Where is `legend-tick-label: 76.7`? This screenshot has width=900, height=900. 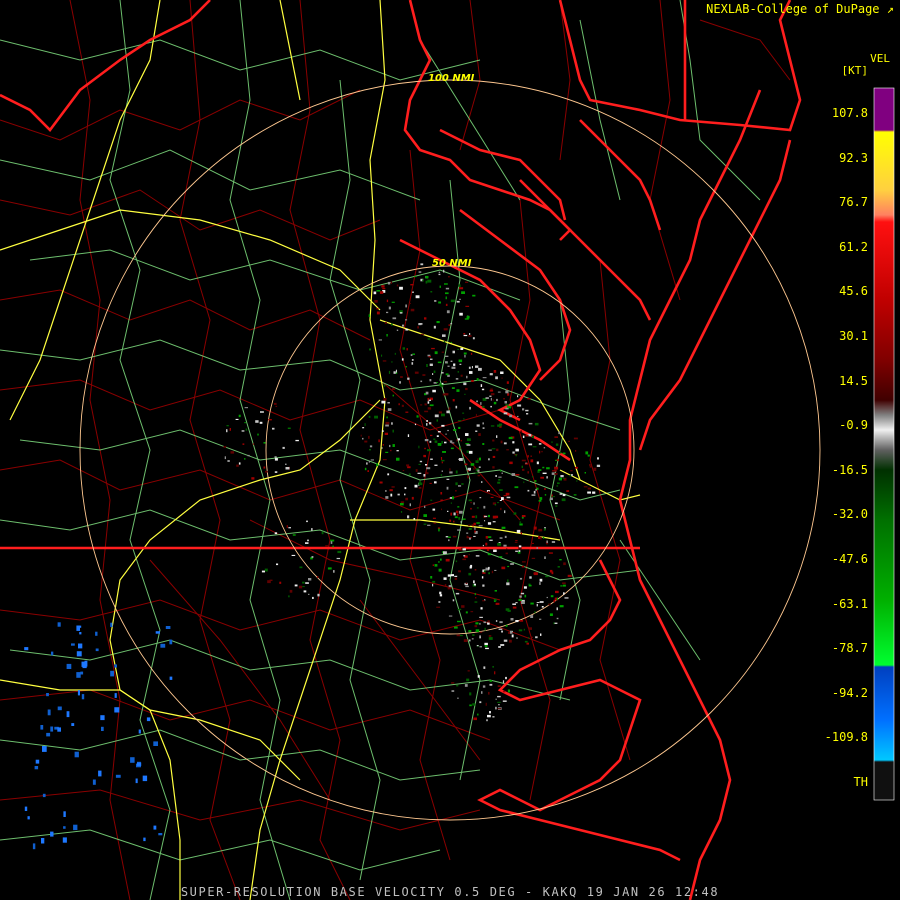
legend-tick-label: 76.7 is located at coordinates (853, 202).